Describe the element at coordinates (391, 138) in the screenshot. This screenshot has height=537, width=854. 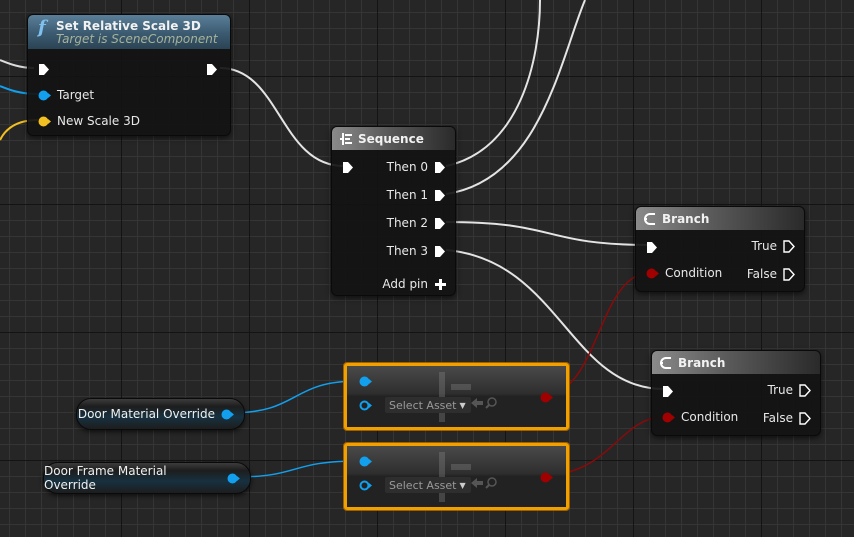
I see `node-title: Sequence` at that location.